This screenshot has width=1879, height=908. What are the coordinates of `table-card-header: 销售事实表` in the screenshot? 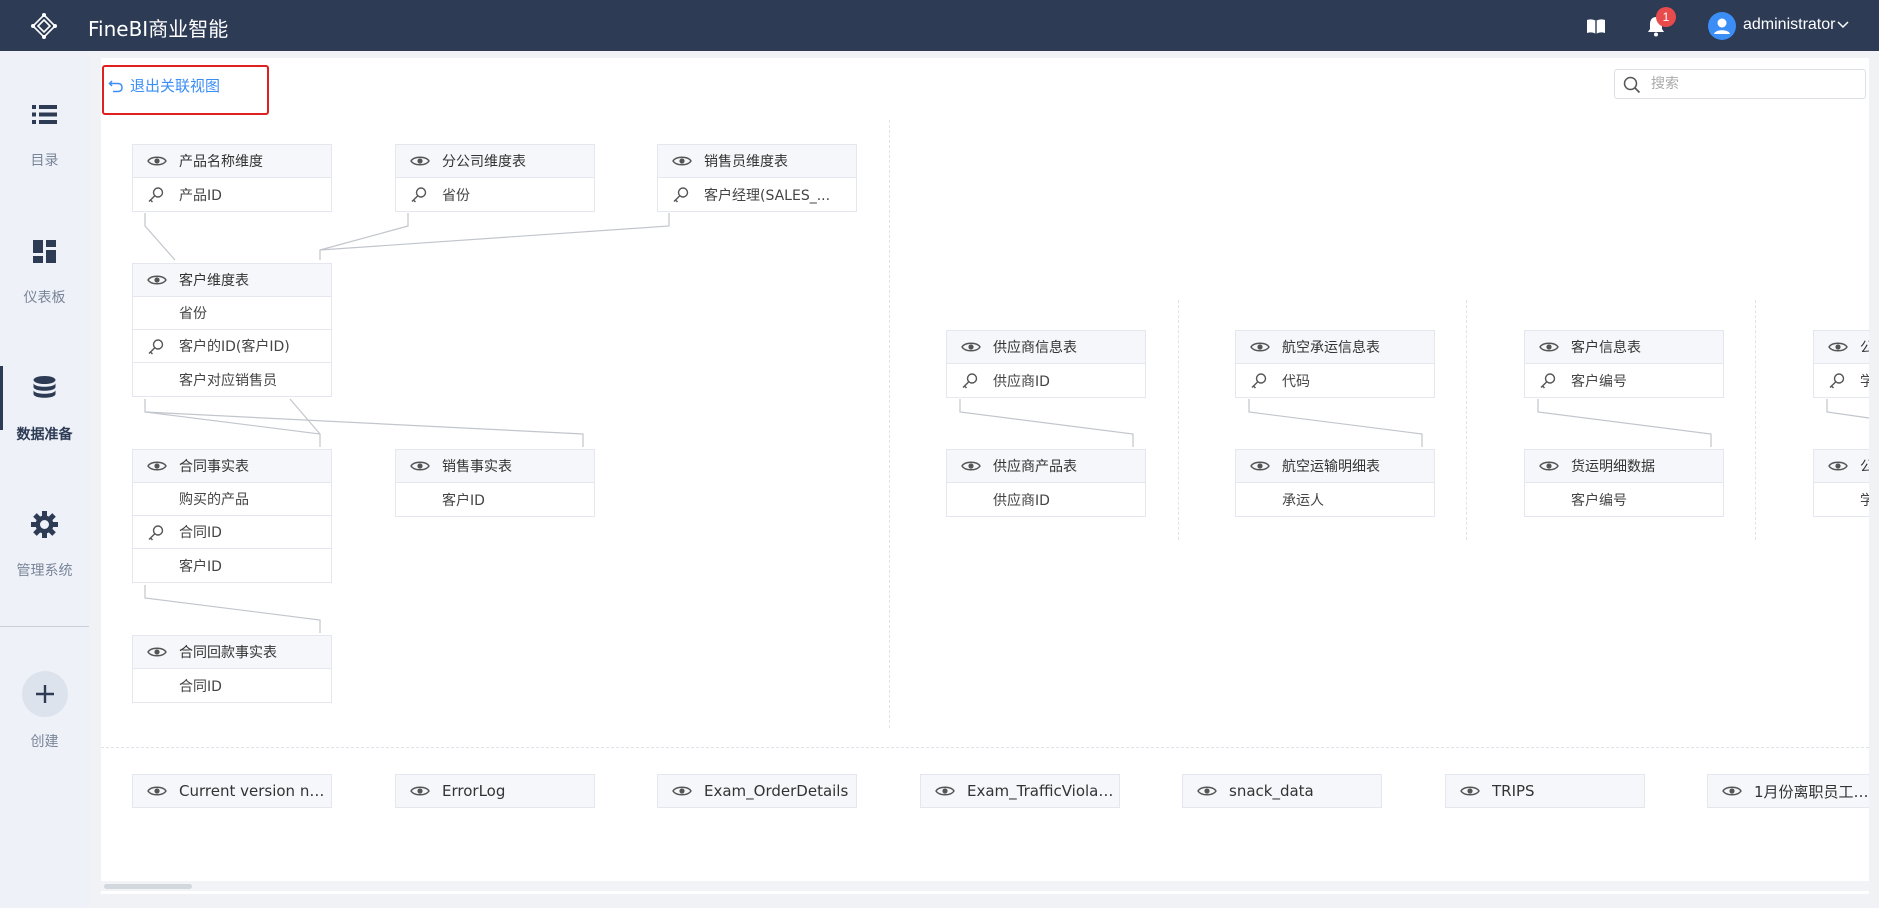 It's located at (495, 466).